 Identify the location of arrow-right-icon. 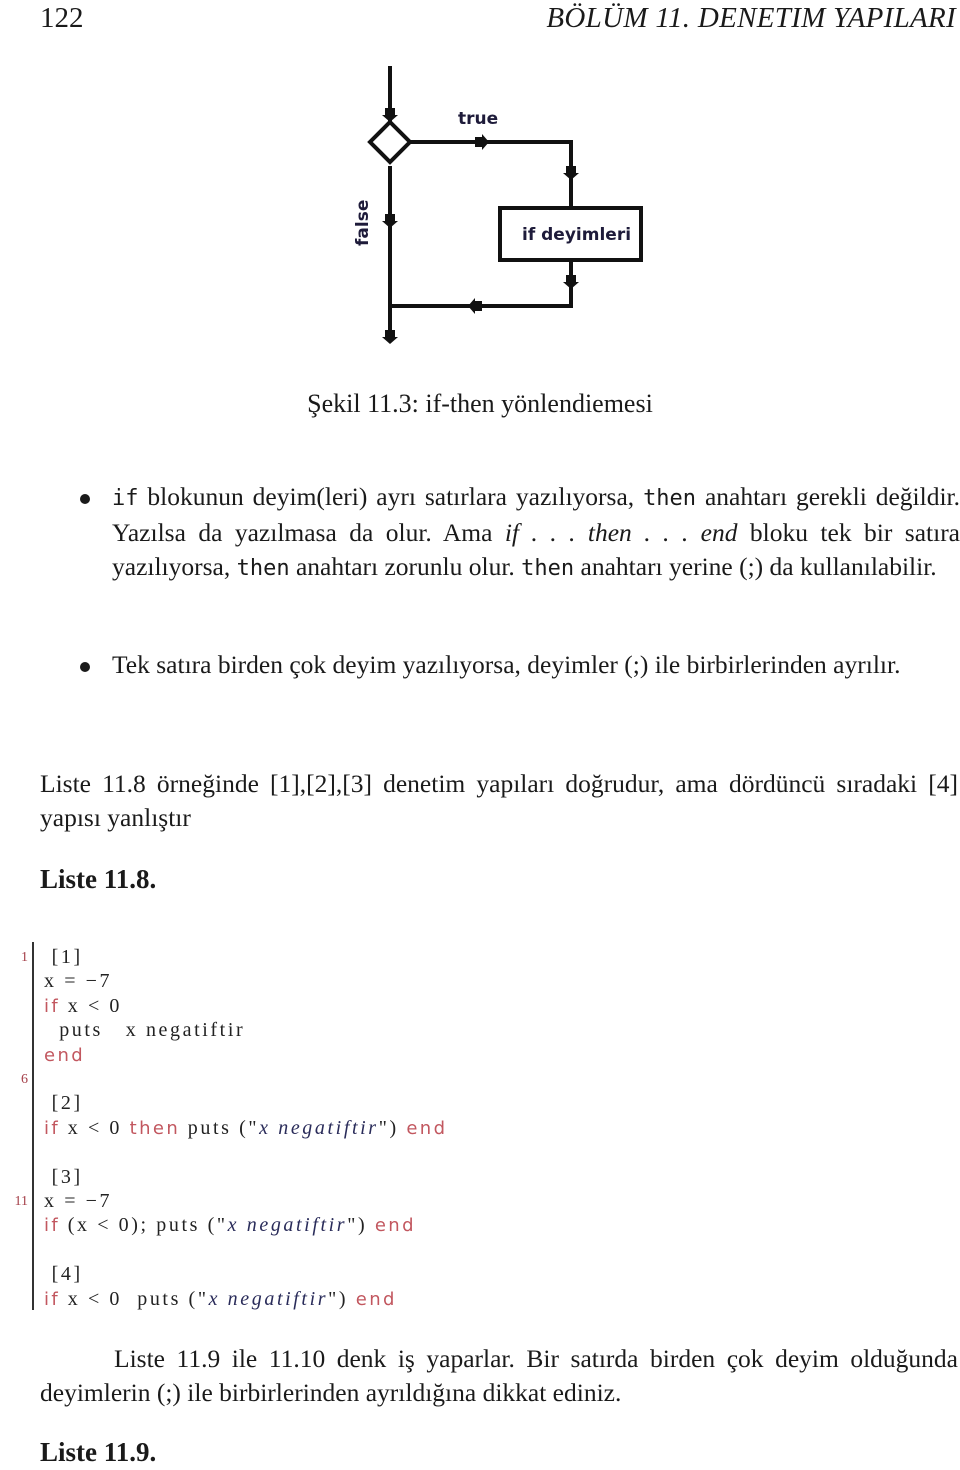
(482, 142).